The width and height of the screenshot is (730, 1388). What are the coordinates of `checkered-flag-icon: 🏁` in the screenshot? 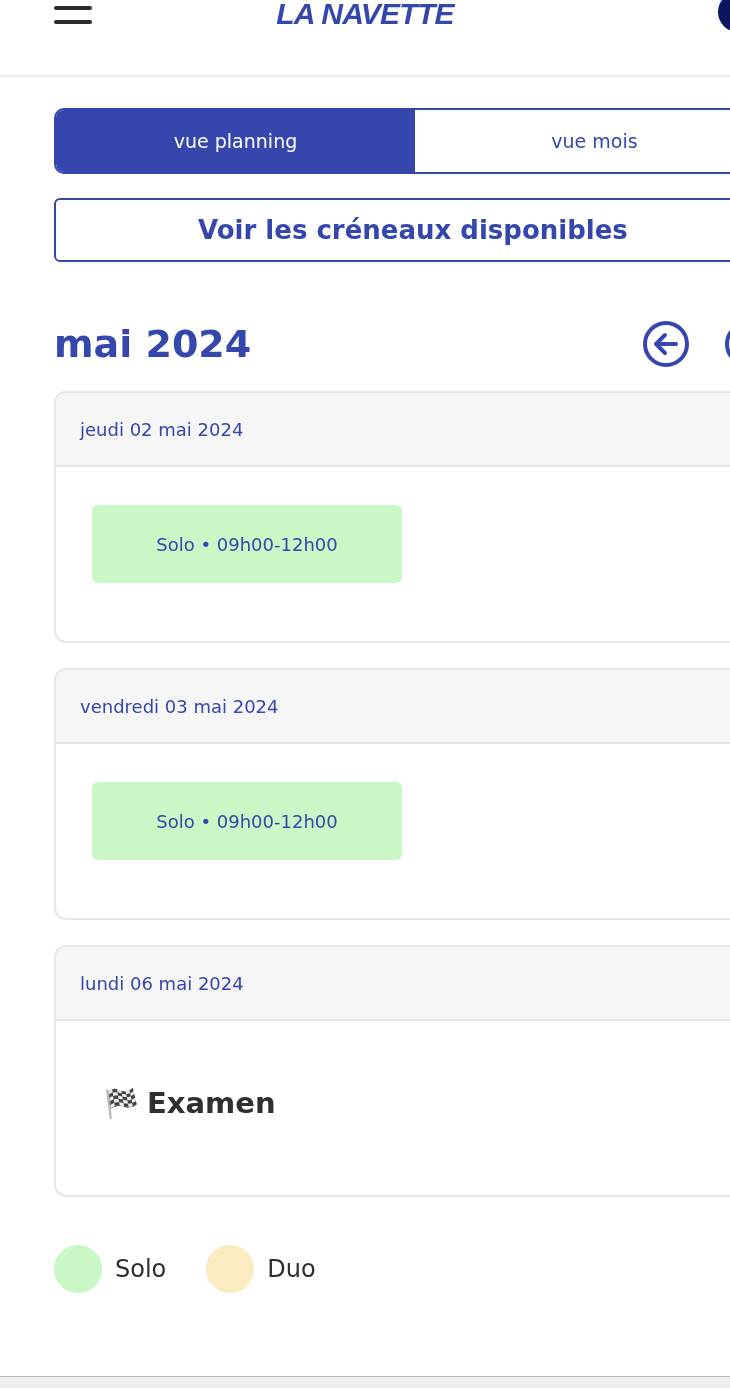 It's located at (121, 1104).